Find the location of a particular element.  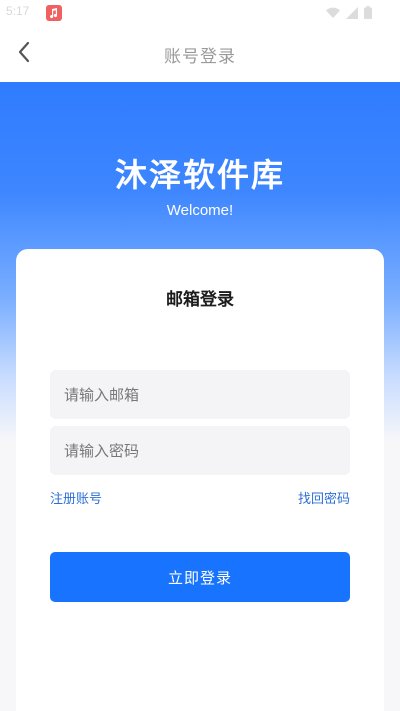

wifi-icon is located at coordinates (333, 13).